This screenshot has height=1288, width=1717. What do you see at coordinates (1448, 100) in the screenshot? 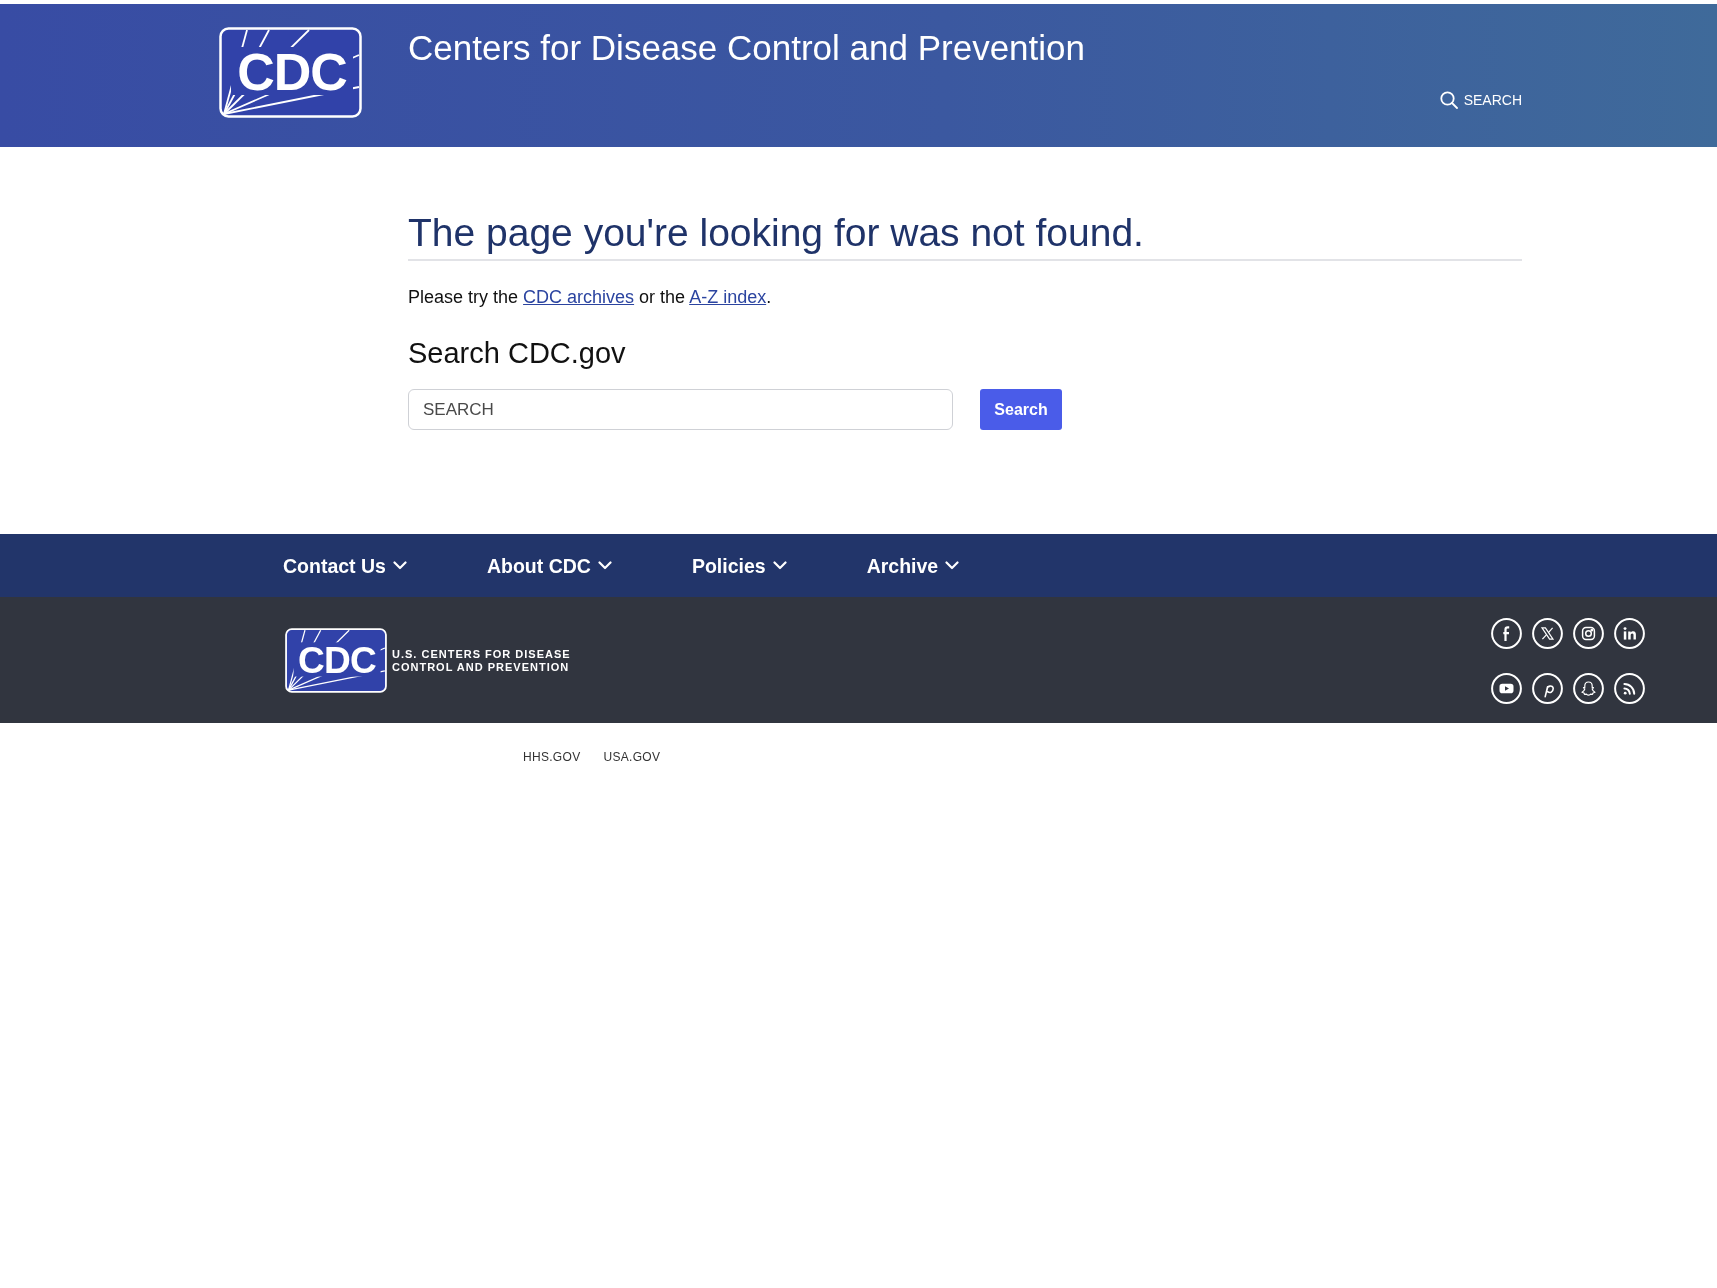
I see `search-icon` at bounding box center [1448, 100].